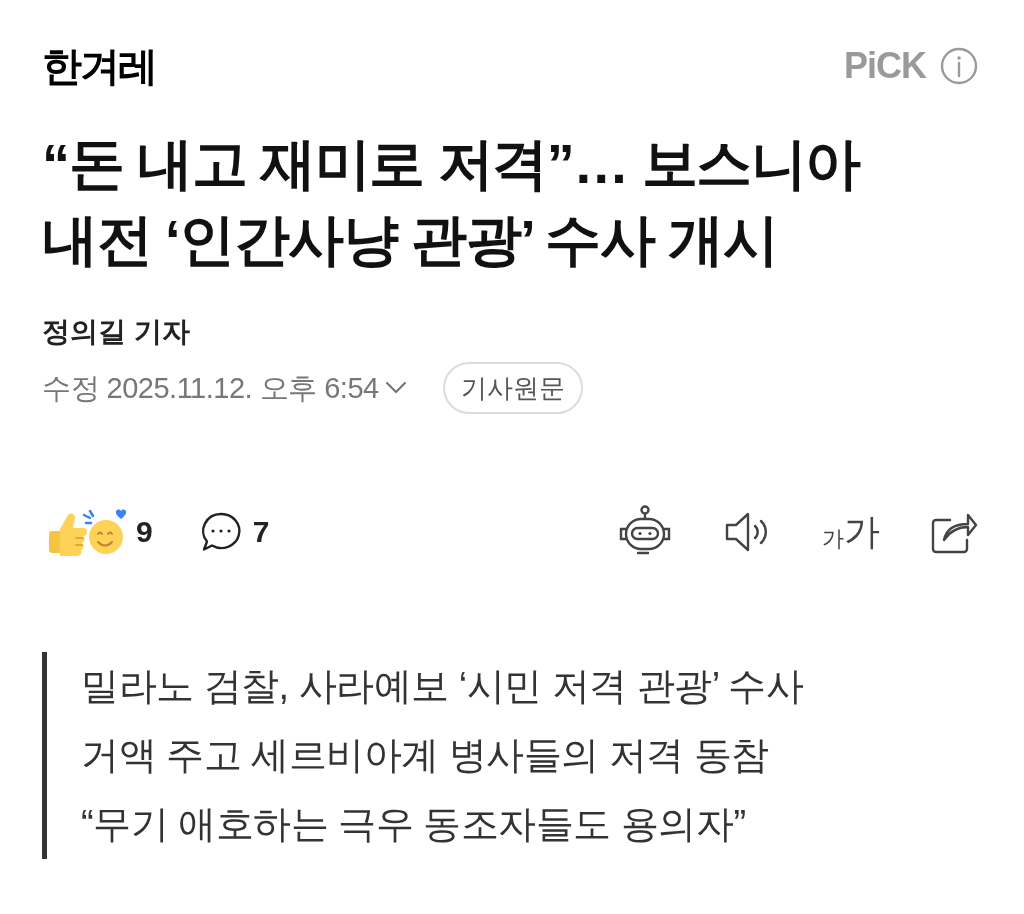  I want to click on info-icon, so click(959, 66).